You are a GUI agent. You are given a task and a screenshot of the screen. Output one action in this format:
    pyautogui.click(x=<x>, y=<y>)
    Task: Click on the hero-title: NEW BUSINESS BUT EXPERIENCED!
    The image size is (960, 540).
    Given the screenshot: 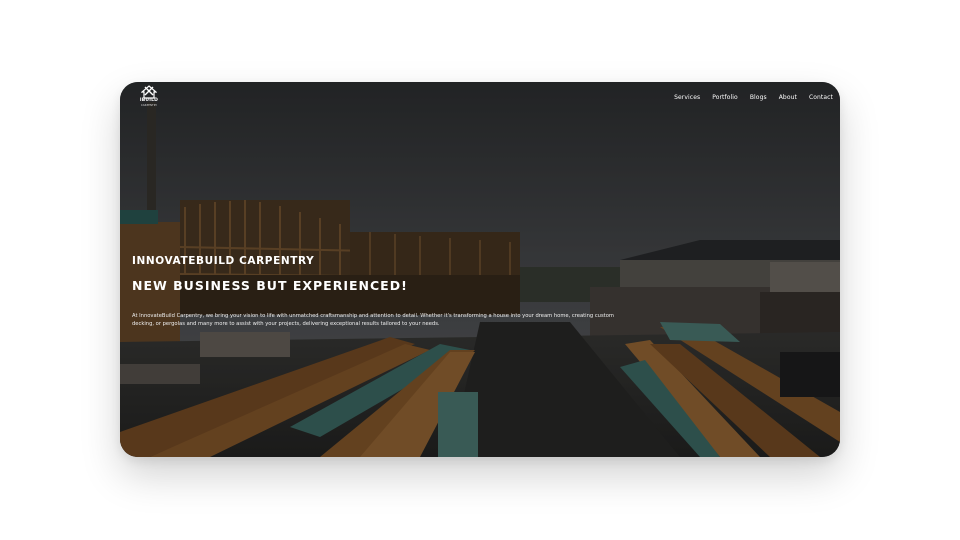 What is the action you would take?
    pyautogui.click(x=270, y=285)
    